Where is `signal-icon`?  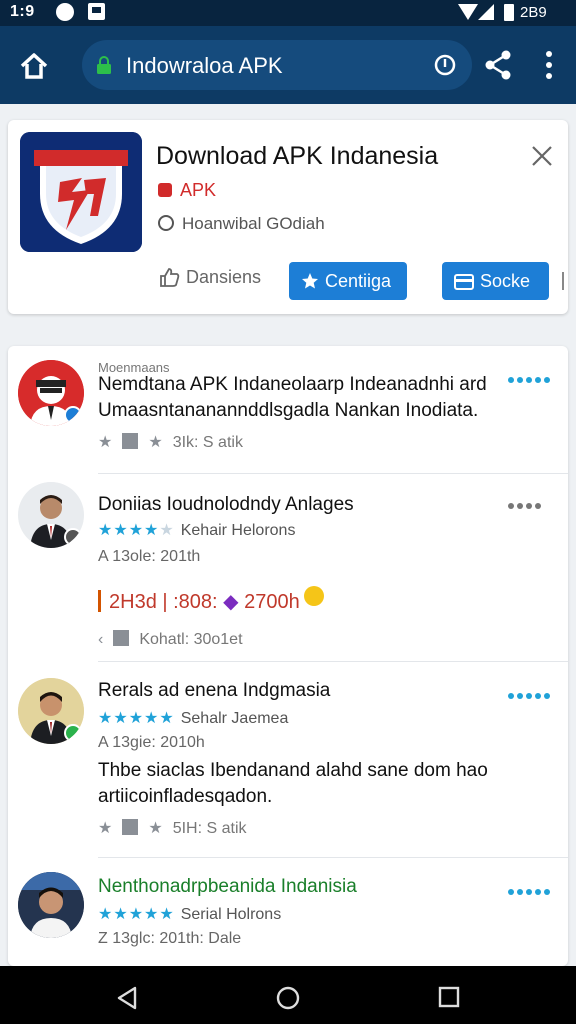
signal-icon is located at coordinates (486, 12).